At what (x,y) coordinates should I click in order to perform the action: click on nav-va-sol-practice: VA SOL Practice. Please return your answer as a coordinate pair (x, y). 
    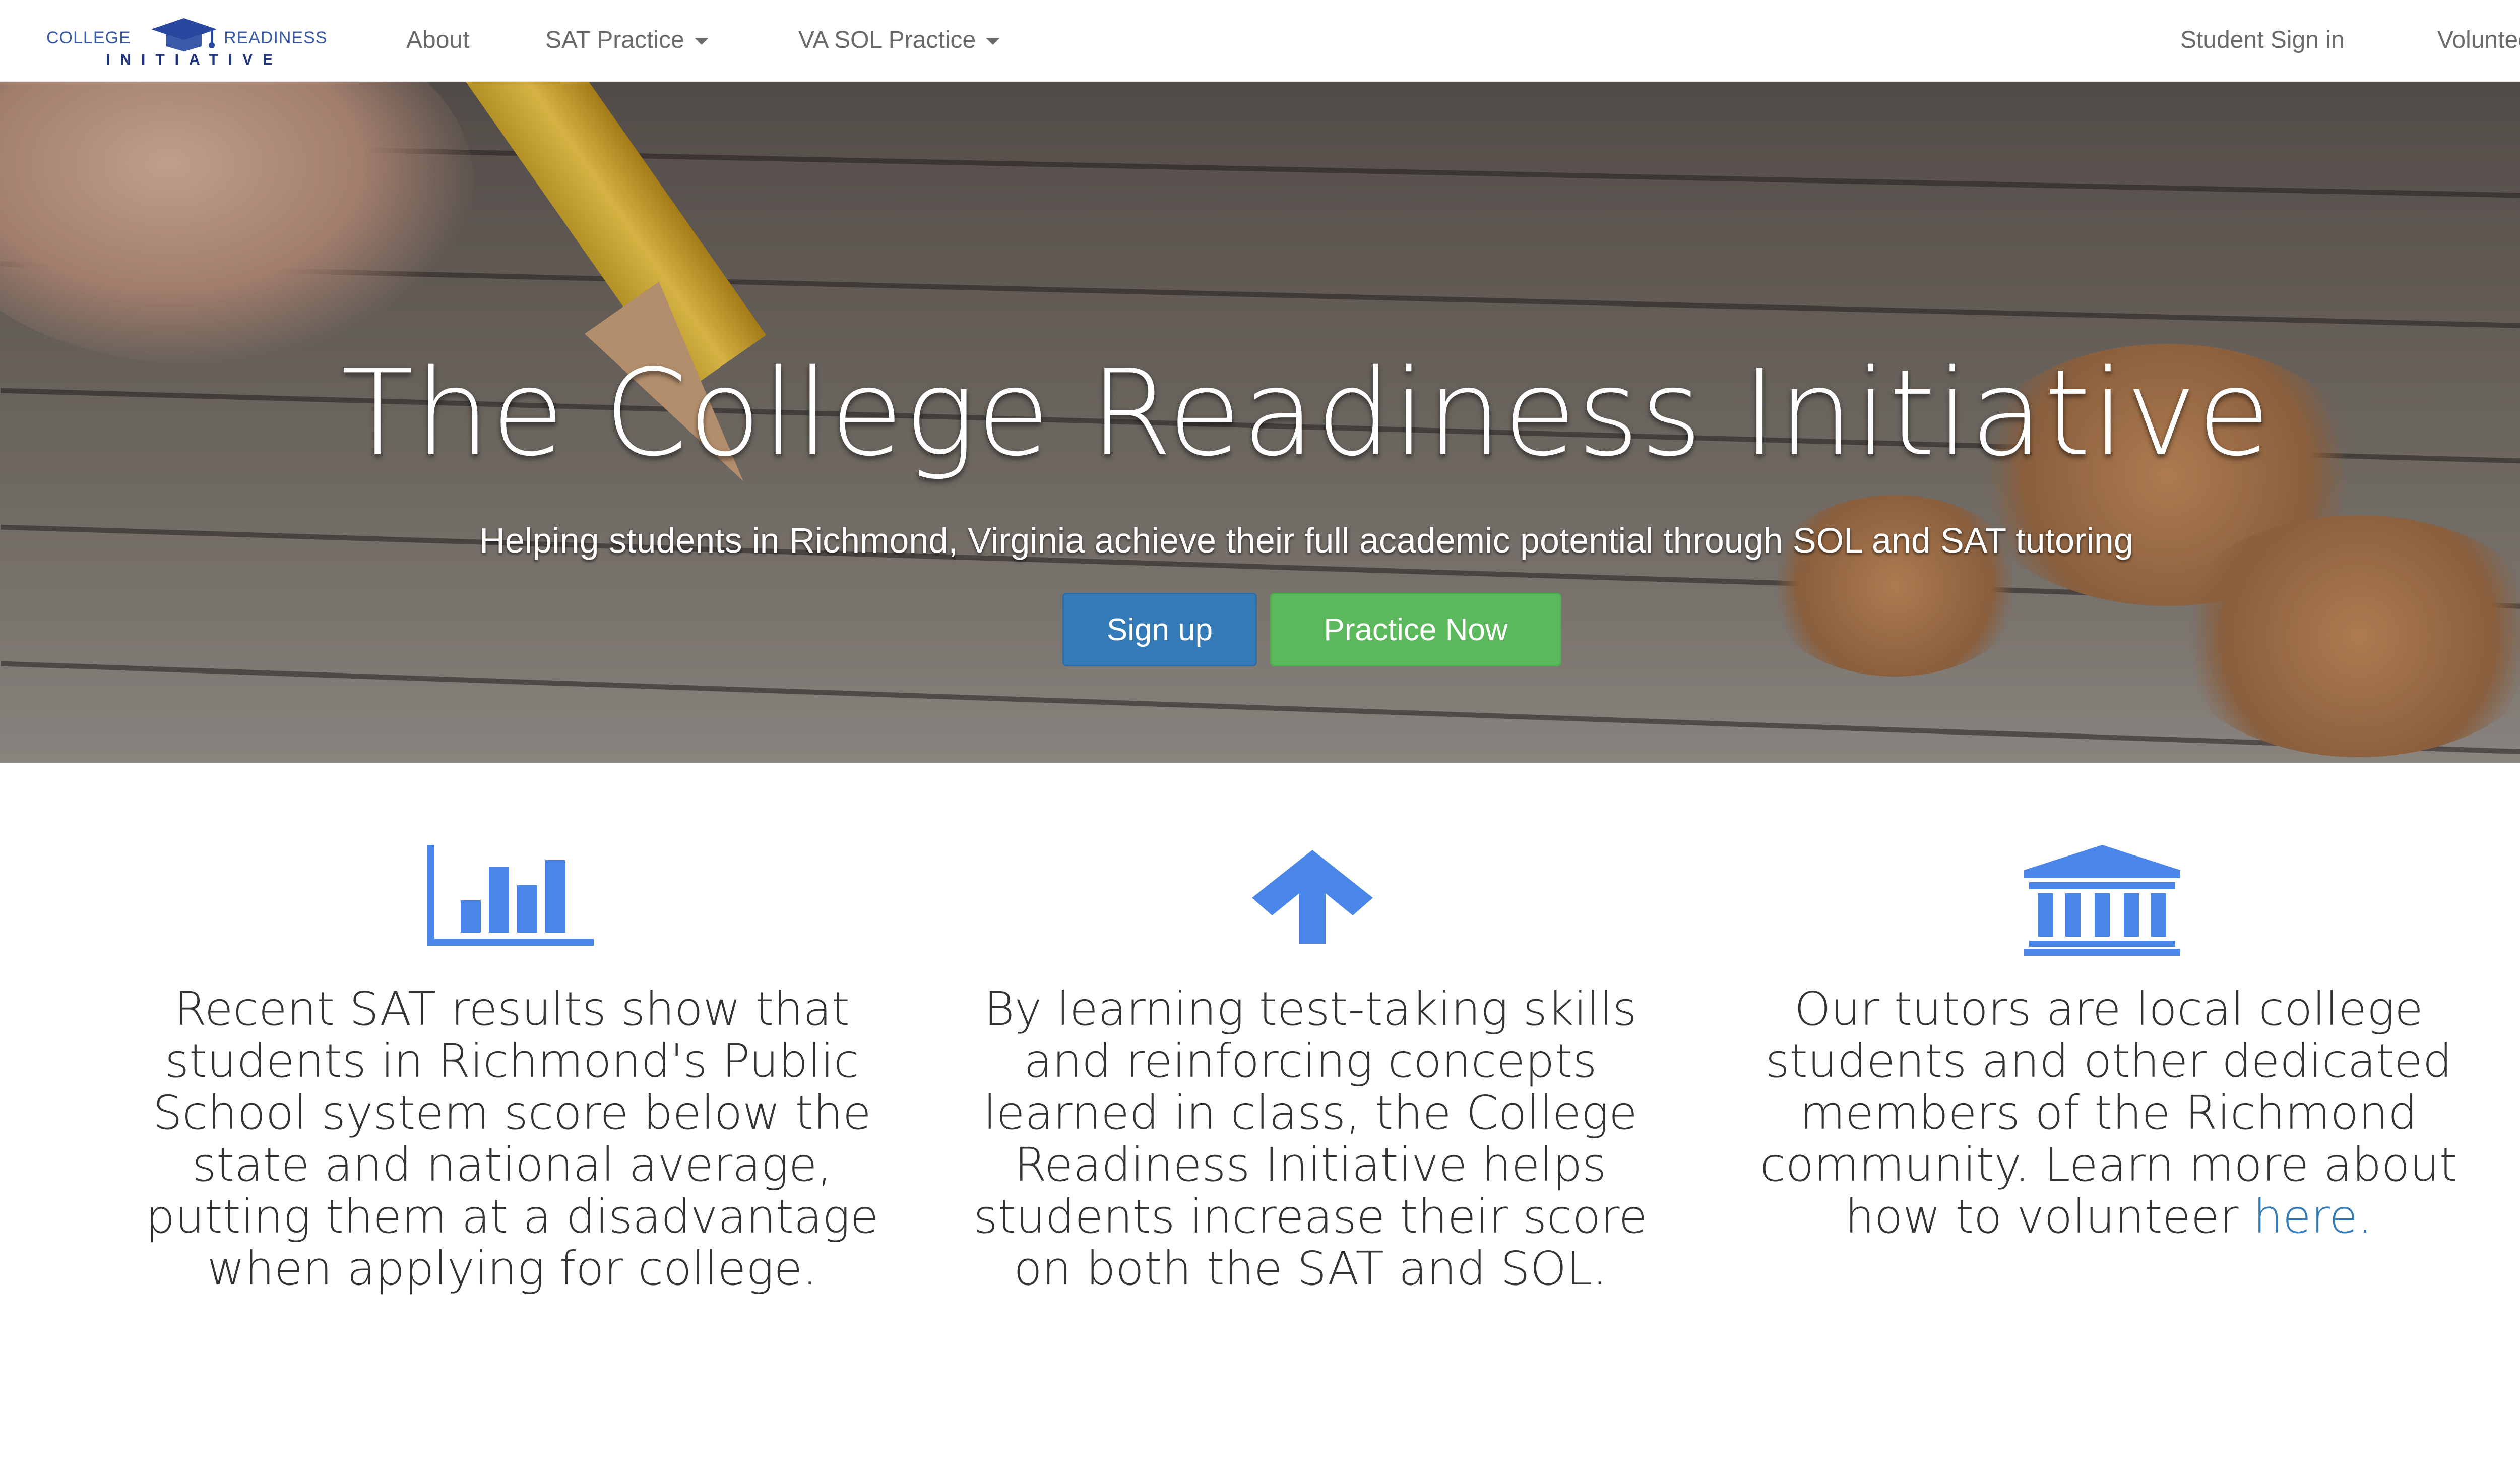
    Looking at the image, I should click on (899, 40).